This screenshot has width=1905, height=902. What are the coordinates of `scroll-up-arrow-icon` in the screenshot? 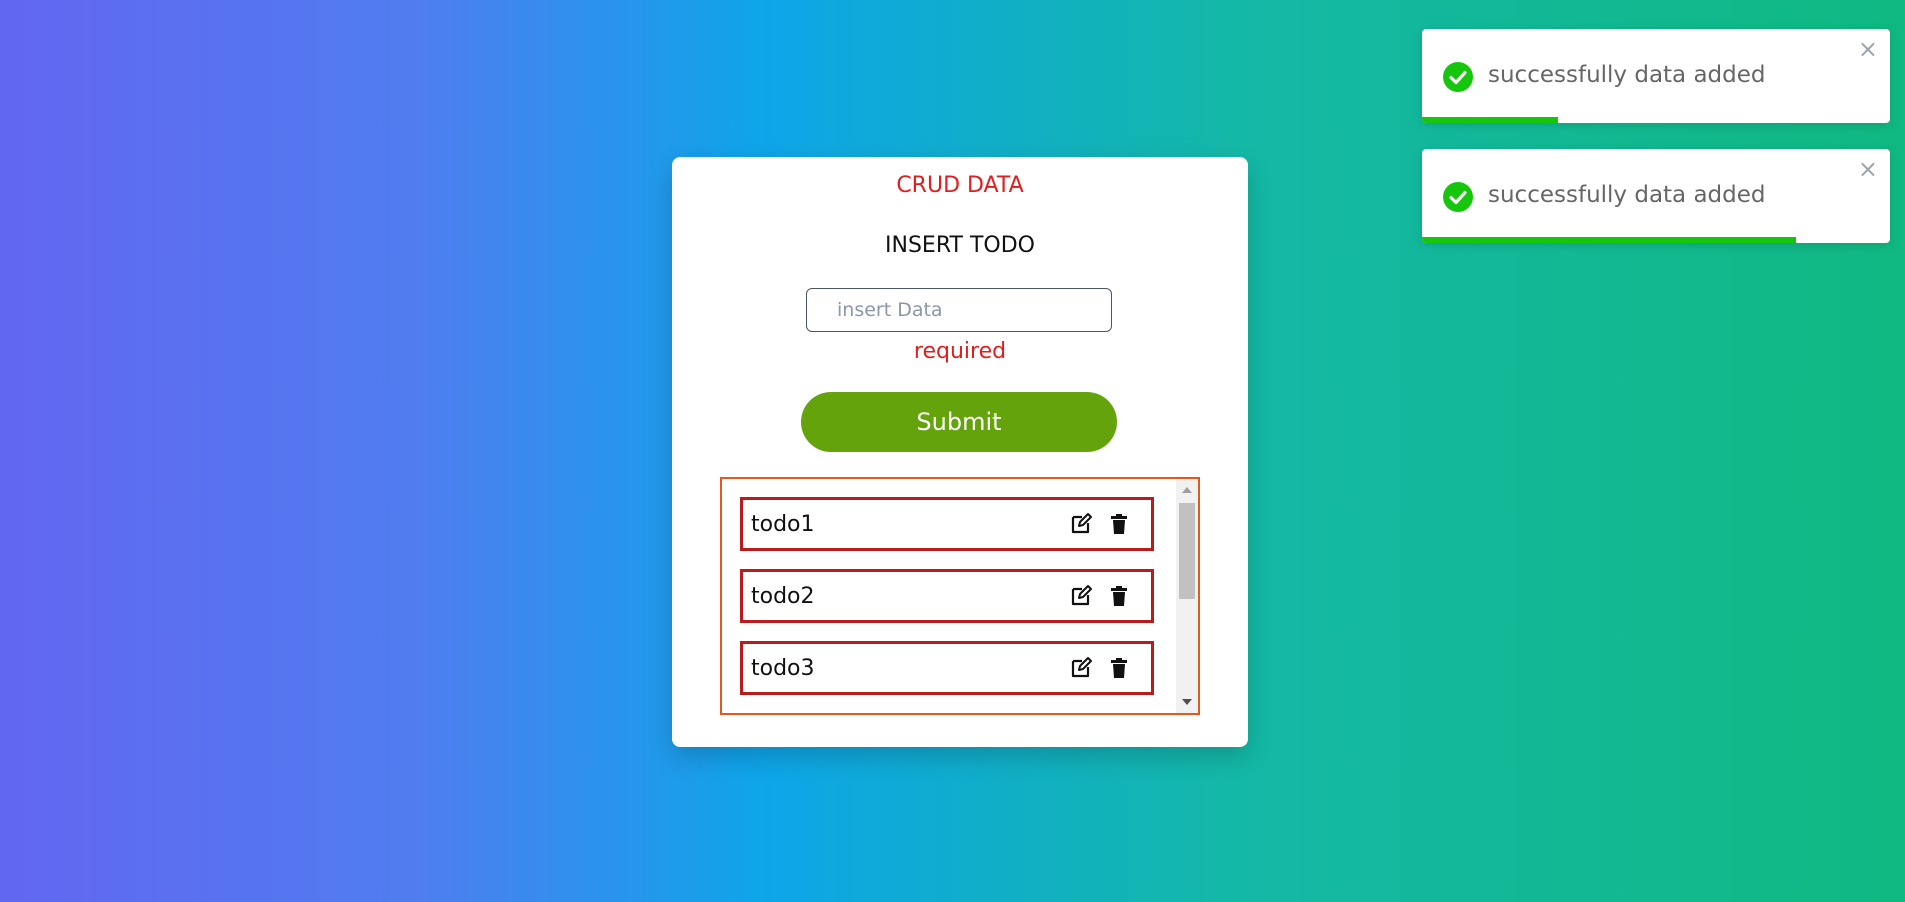 It's located at (1187, 490).